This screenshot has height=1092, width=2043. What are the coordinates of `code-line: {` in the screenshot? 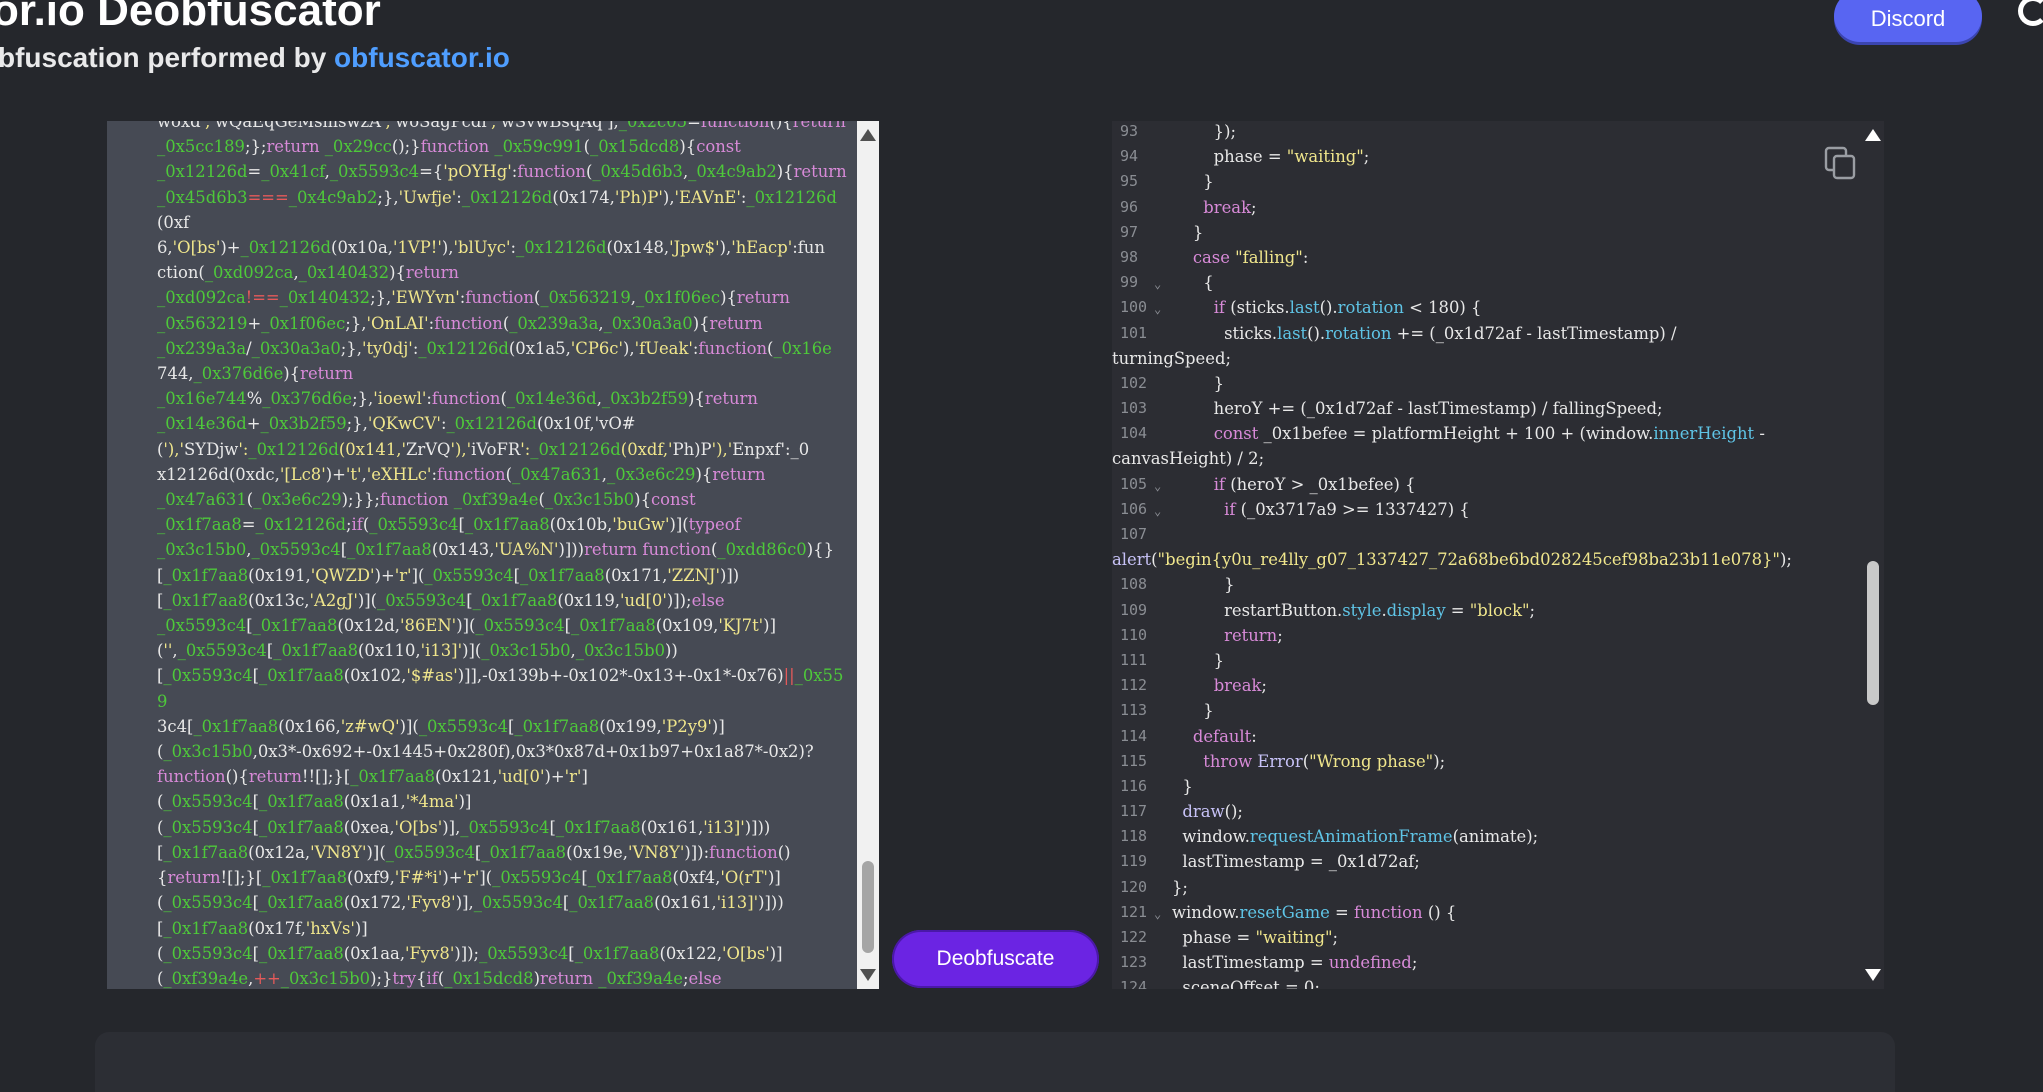 It's located at (1193, 283).